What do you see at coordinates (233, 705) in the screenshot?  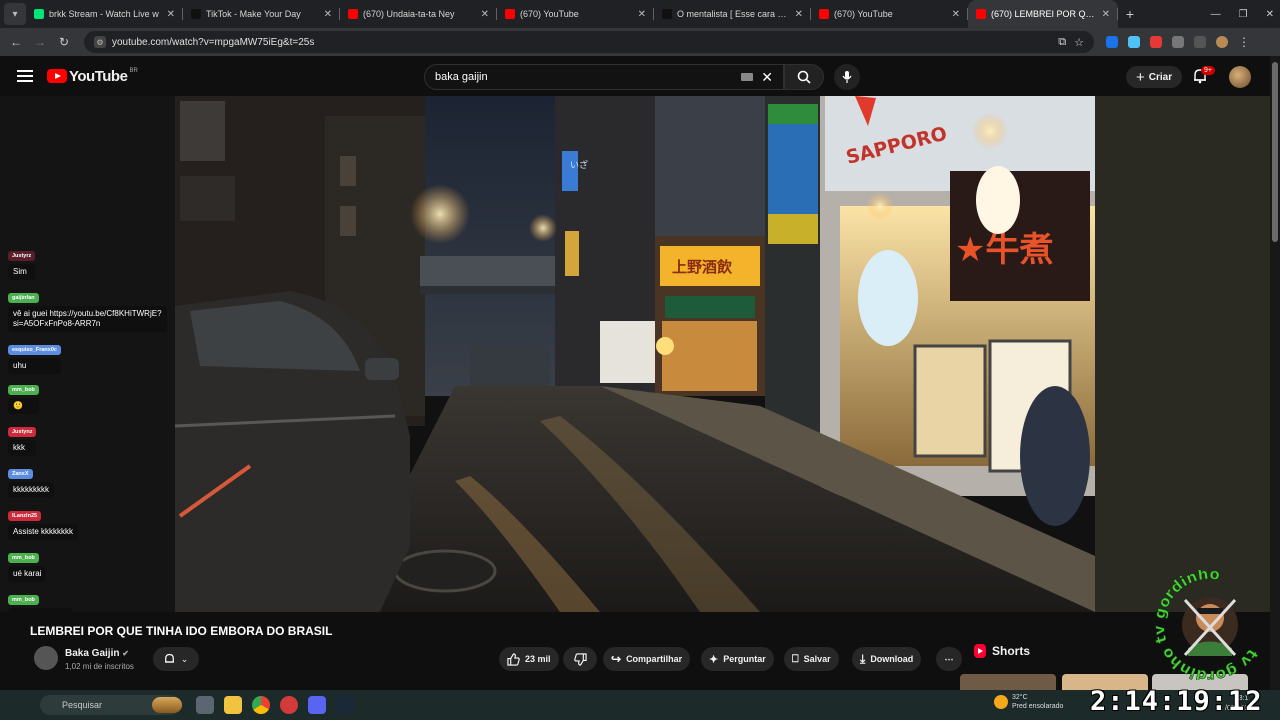 I see `file-explorer-icon` at bounding box center [233, 705].